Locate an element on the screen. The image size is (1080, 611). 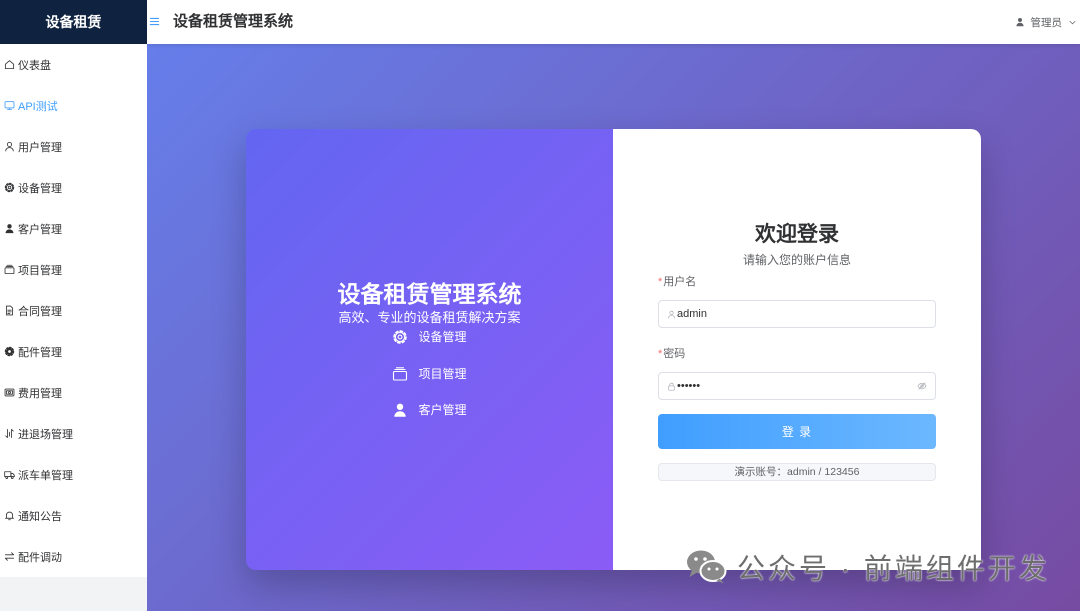
feature-label: 客户管理 is located at coordinates (442, 410).